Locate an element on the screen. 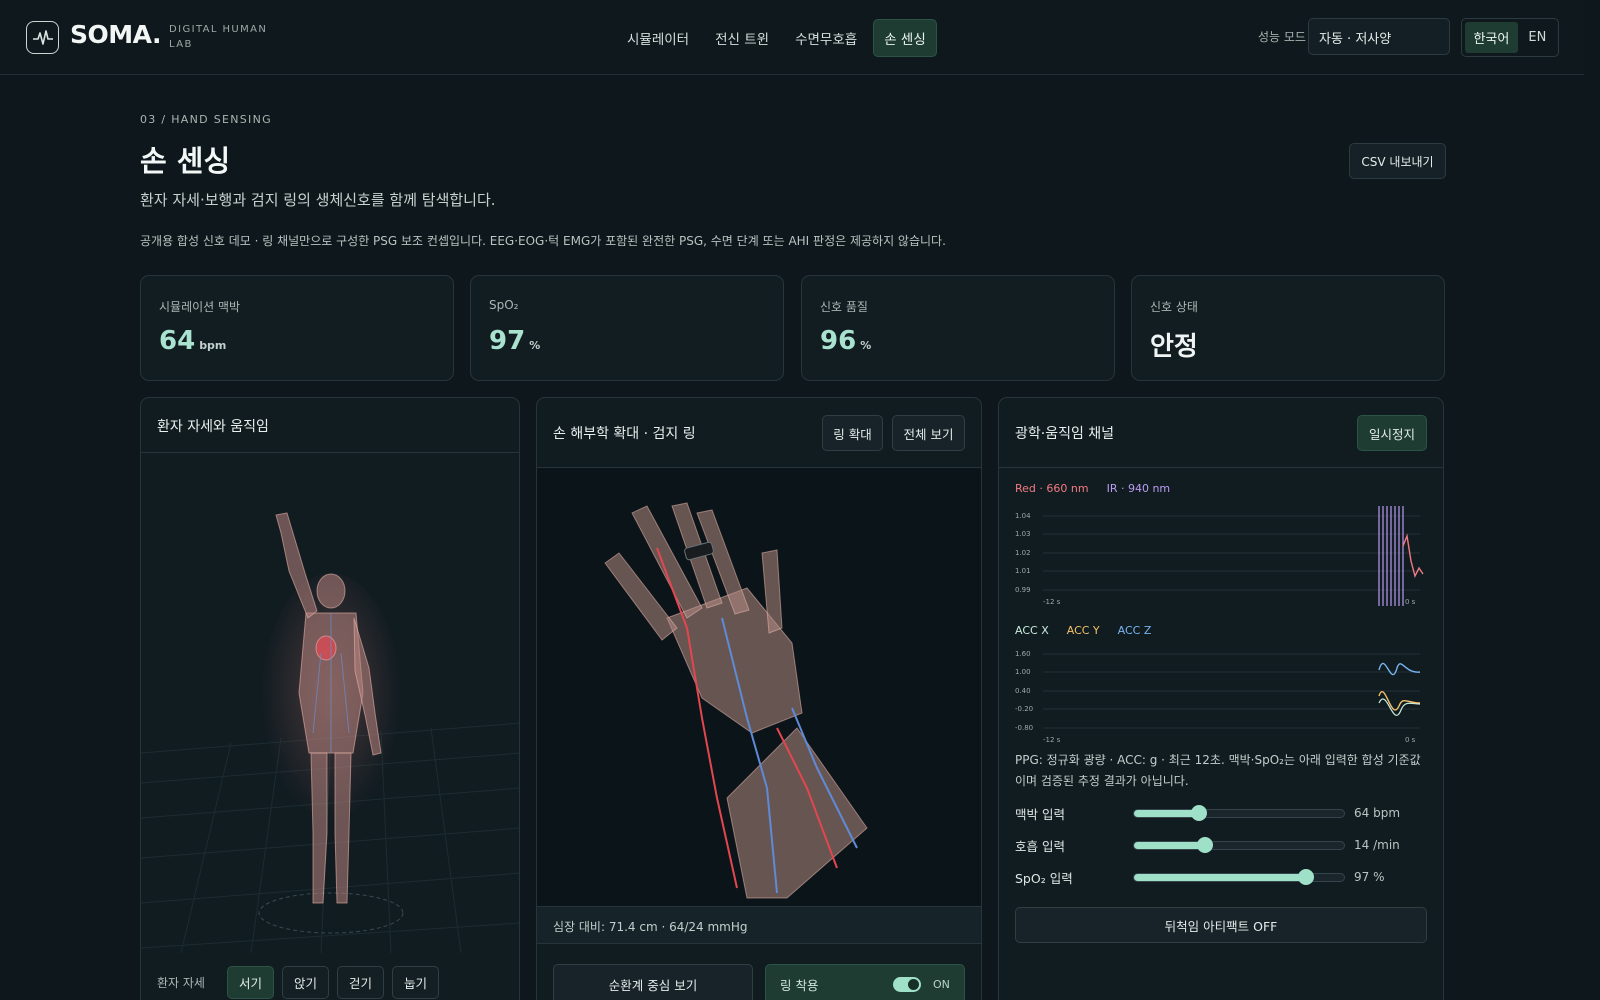 The width and height of the screenshot is (1600, 1000). stat-card-pulse: 시뮬레이션 맥박 64 bpm is located at coordinates (297, 328).